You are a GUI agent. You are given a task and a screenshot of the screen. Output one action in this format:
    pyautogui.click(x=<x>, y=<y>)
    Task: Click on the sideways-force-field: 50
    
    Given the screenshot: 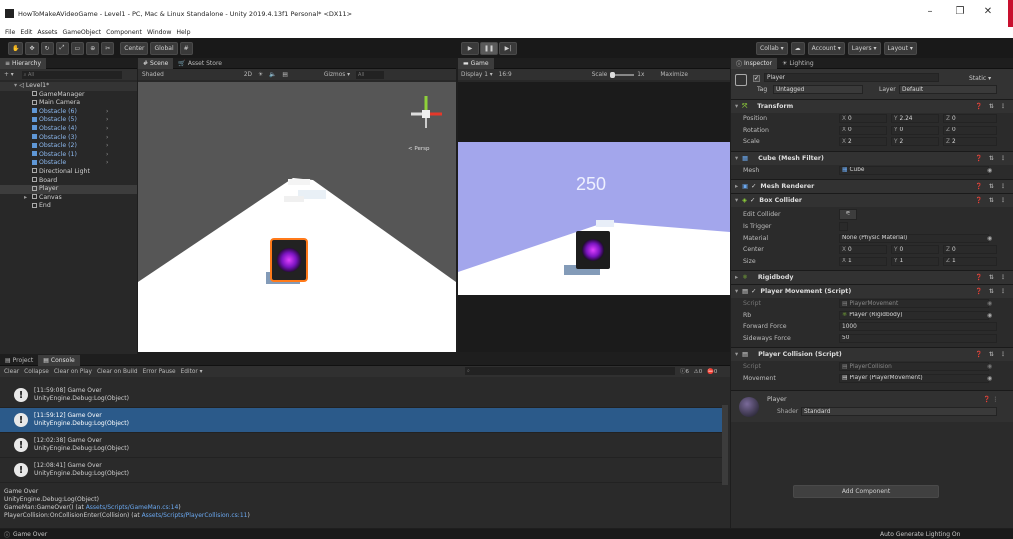 What is the action you would take?
    pyautogui.click(x=918, y=338)
    